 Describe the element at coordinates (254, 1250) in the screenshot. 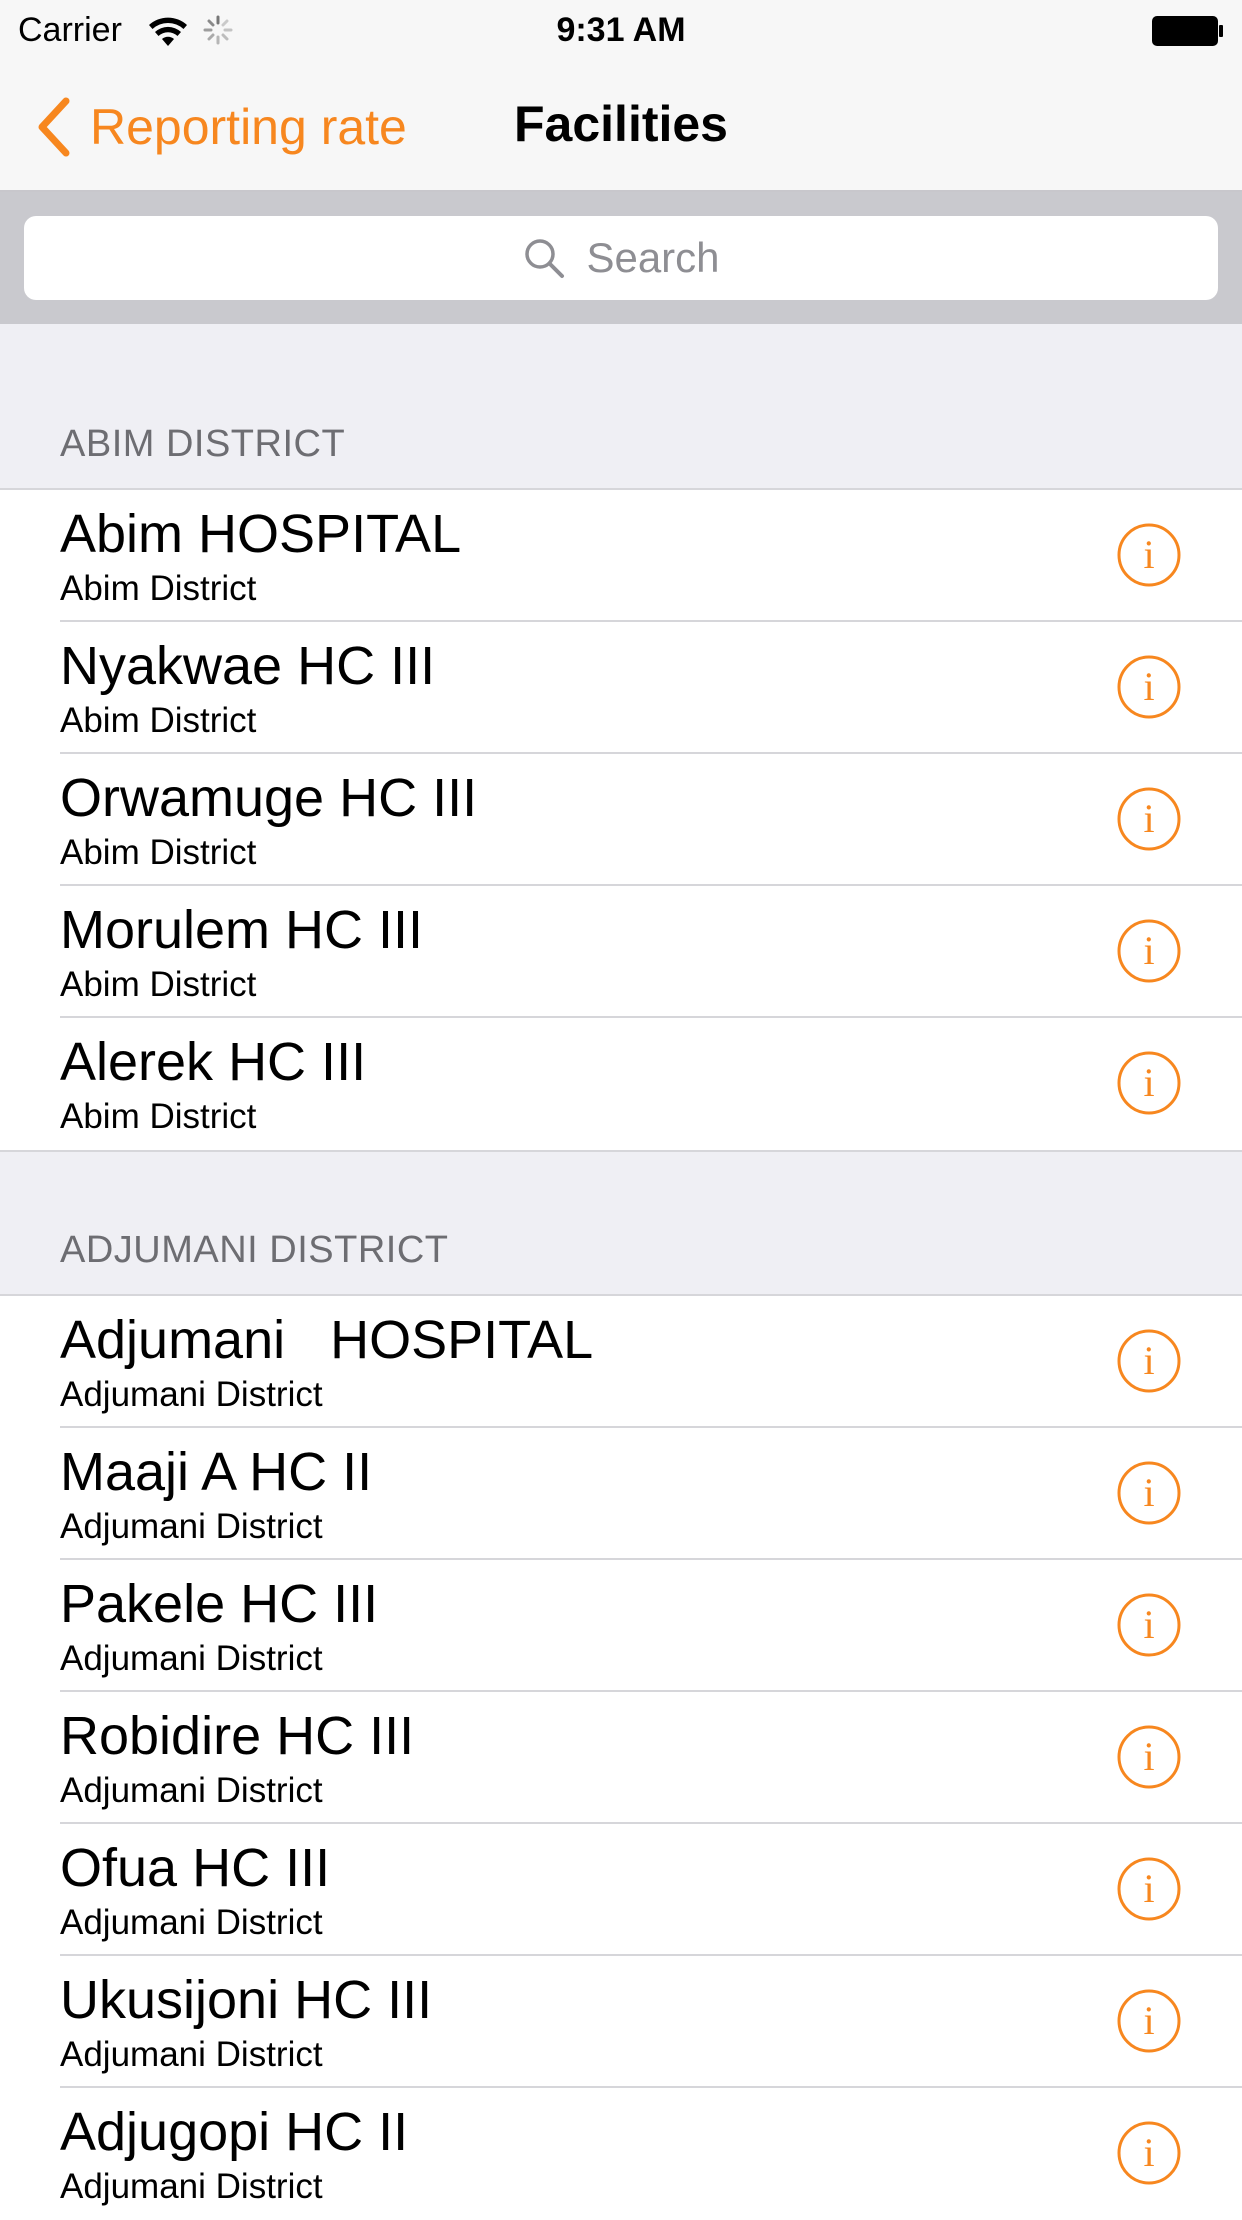

I see `section-header-label: ADJUMANI DISTRICT` at that location.